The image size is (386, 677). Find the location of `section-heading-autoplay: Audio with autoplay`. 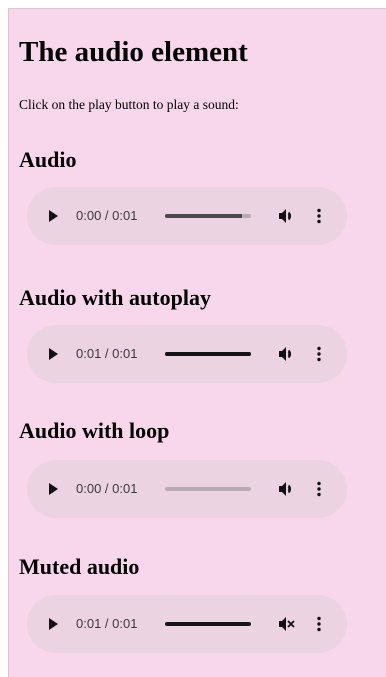

section-heading-autoplay: Audio with autoplay is located at coordinates (115, 297).